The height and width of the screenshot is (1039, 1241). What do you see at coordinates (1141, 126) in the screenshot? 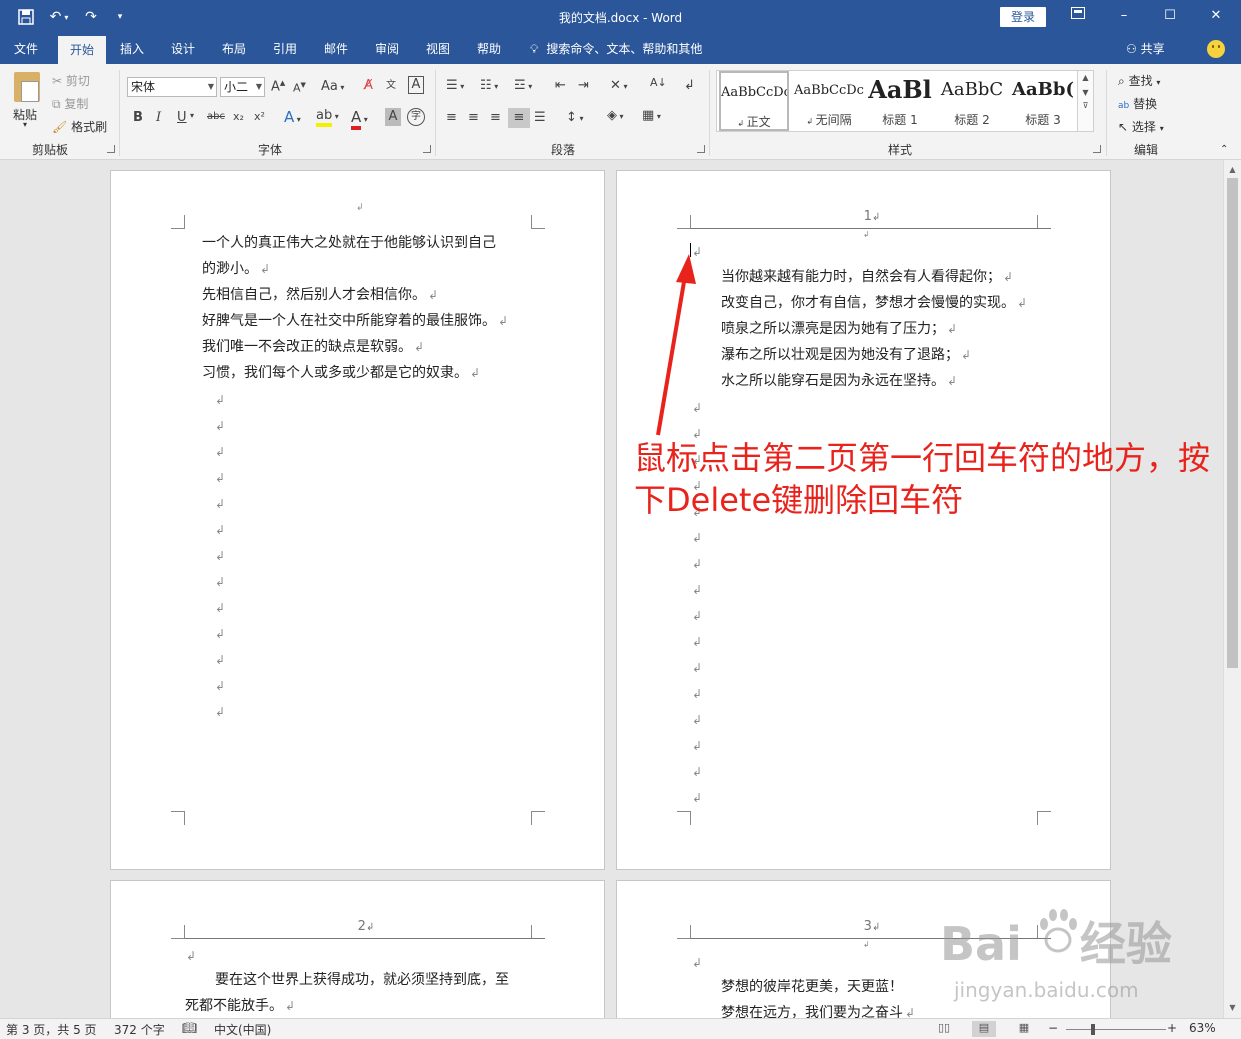
I see `select-button: ↖ 选择 ▾` at bounding box center [1141, 126].